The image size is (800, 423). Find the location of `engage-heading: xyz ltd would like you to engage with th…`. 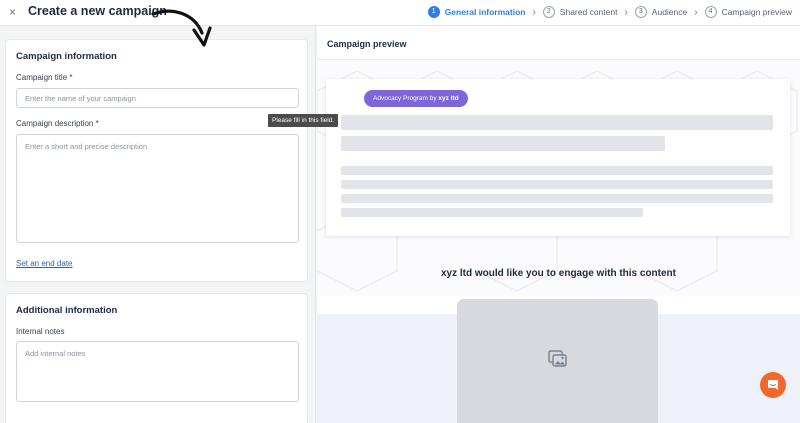

engage-heading: xyz ltd would like you to engage with th… is located at coordinates (558, 273).